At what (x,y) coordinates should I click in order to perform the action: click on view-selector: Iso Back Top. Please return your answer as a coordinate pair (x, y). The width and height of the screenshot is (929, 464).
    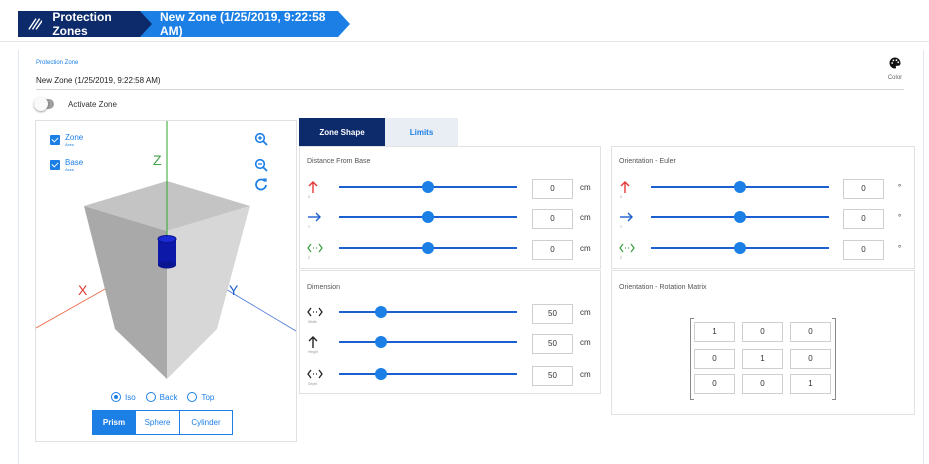
    Looking at the image, I should click on (167, 397).